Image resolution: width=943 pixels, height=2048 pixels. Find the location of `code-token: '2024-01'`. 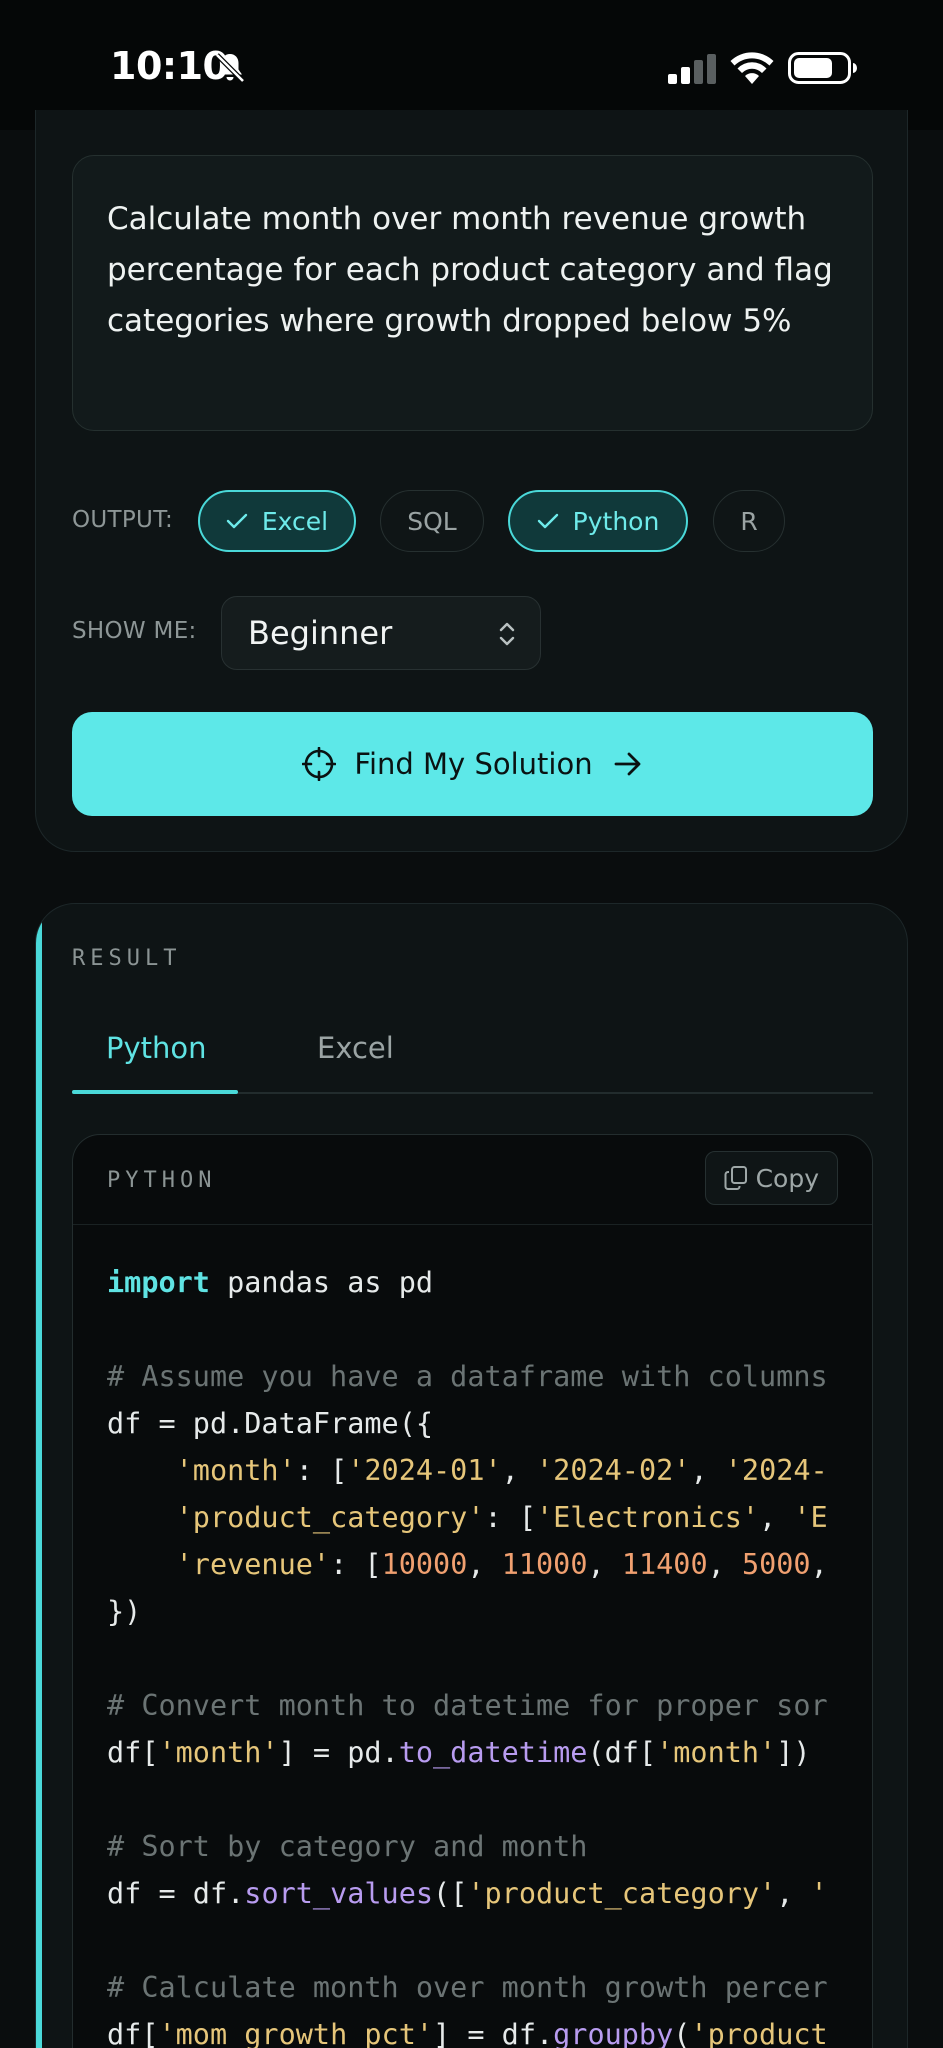

code-token: '2024-01' is located at coordinates (424, 1470).